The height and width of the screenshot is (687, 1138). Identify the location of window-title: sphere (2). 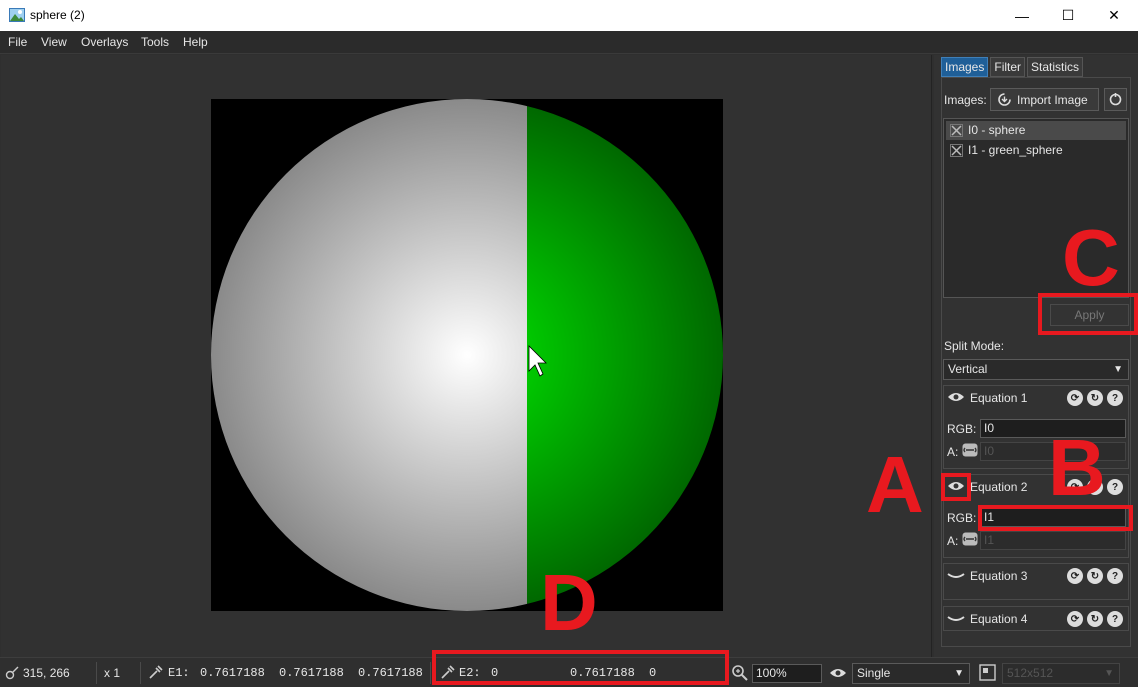
(57, 15).